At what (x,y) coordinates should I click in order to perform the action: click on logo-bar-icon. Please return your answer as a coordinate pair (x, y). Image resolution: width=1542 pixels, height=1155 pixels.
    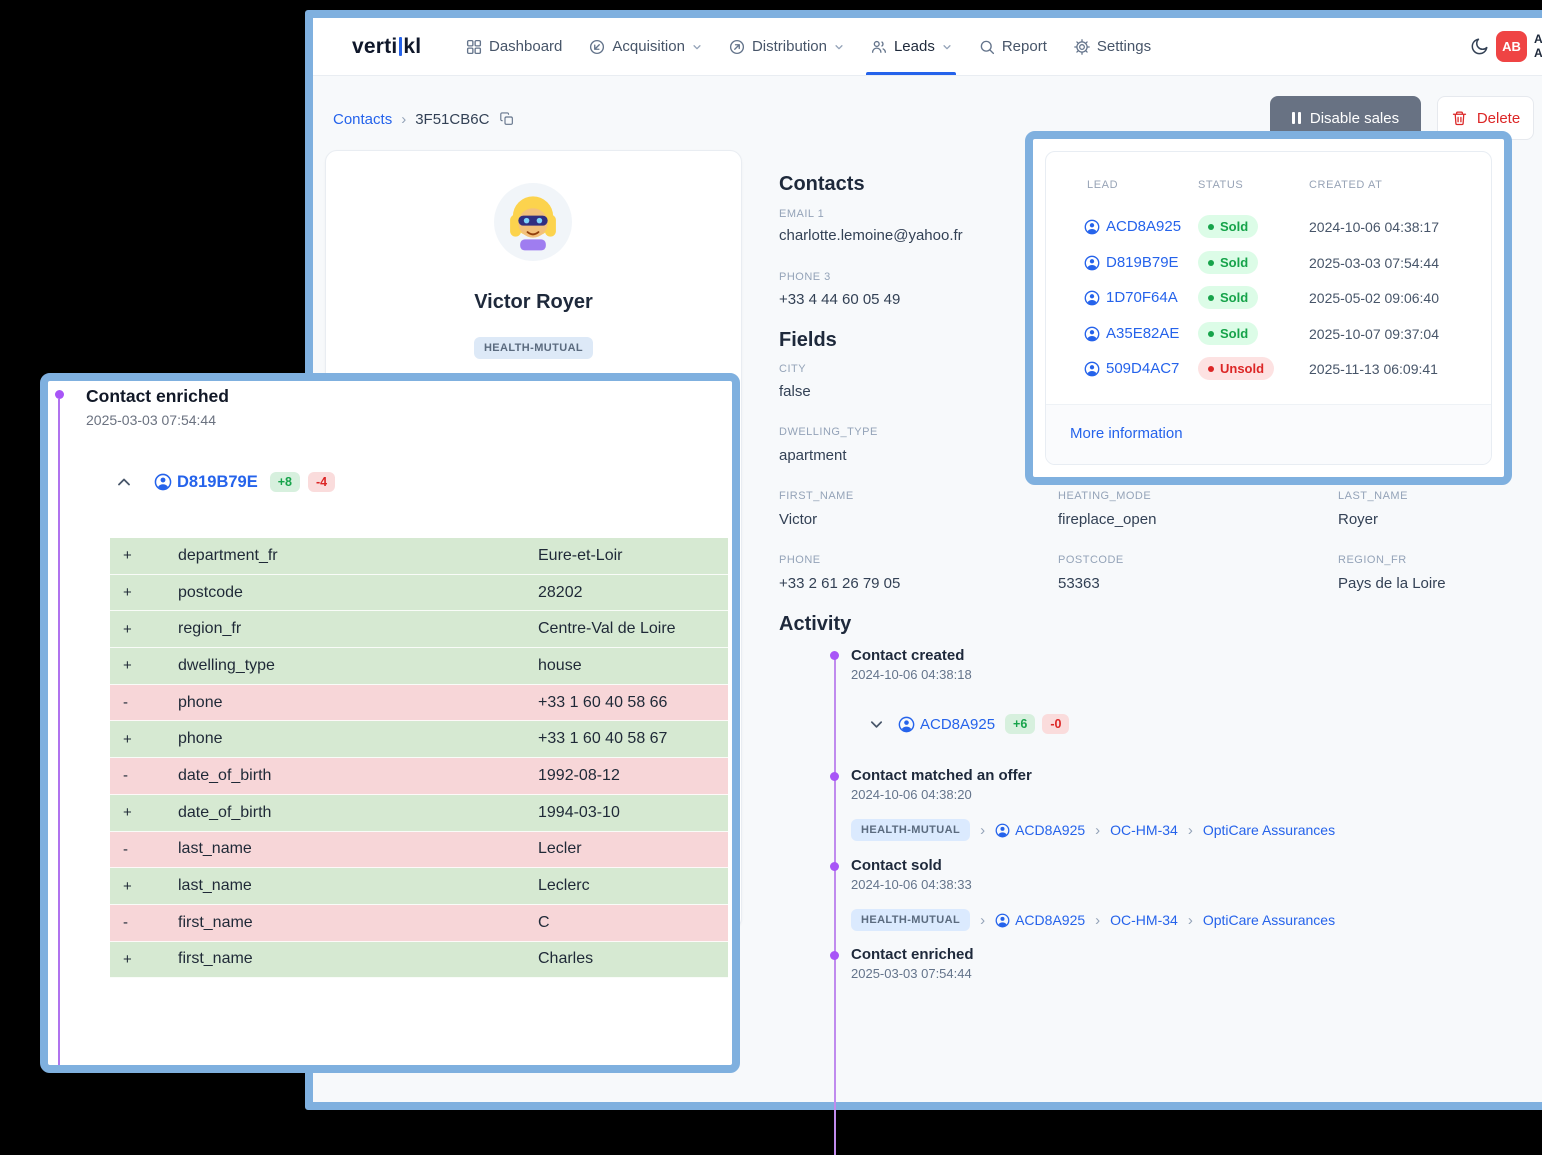
    Looking at the image, I should click on (401, 46).